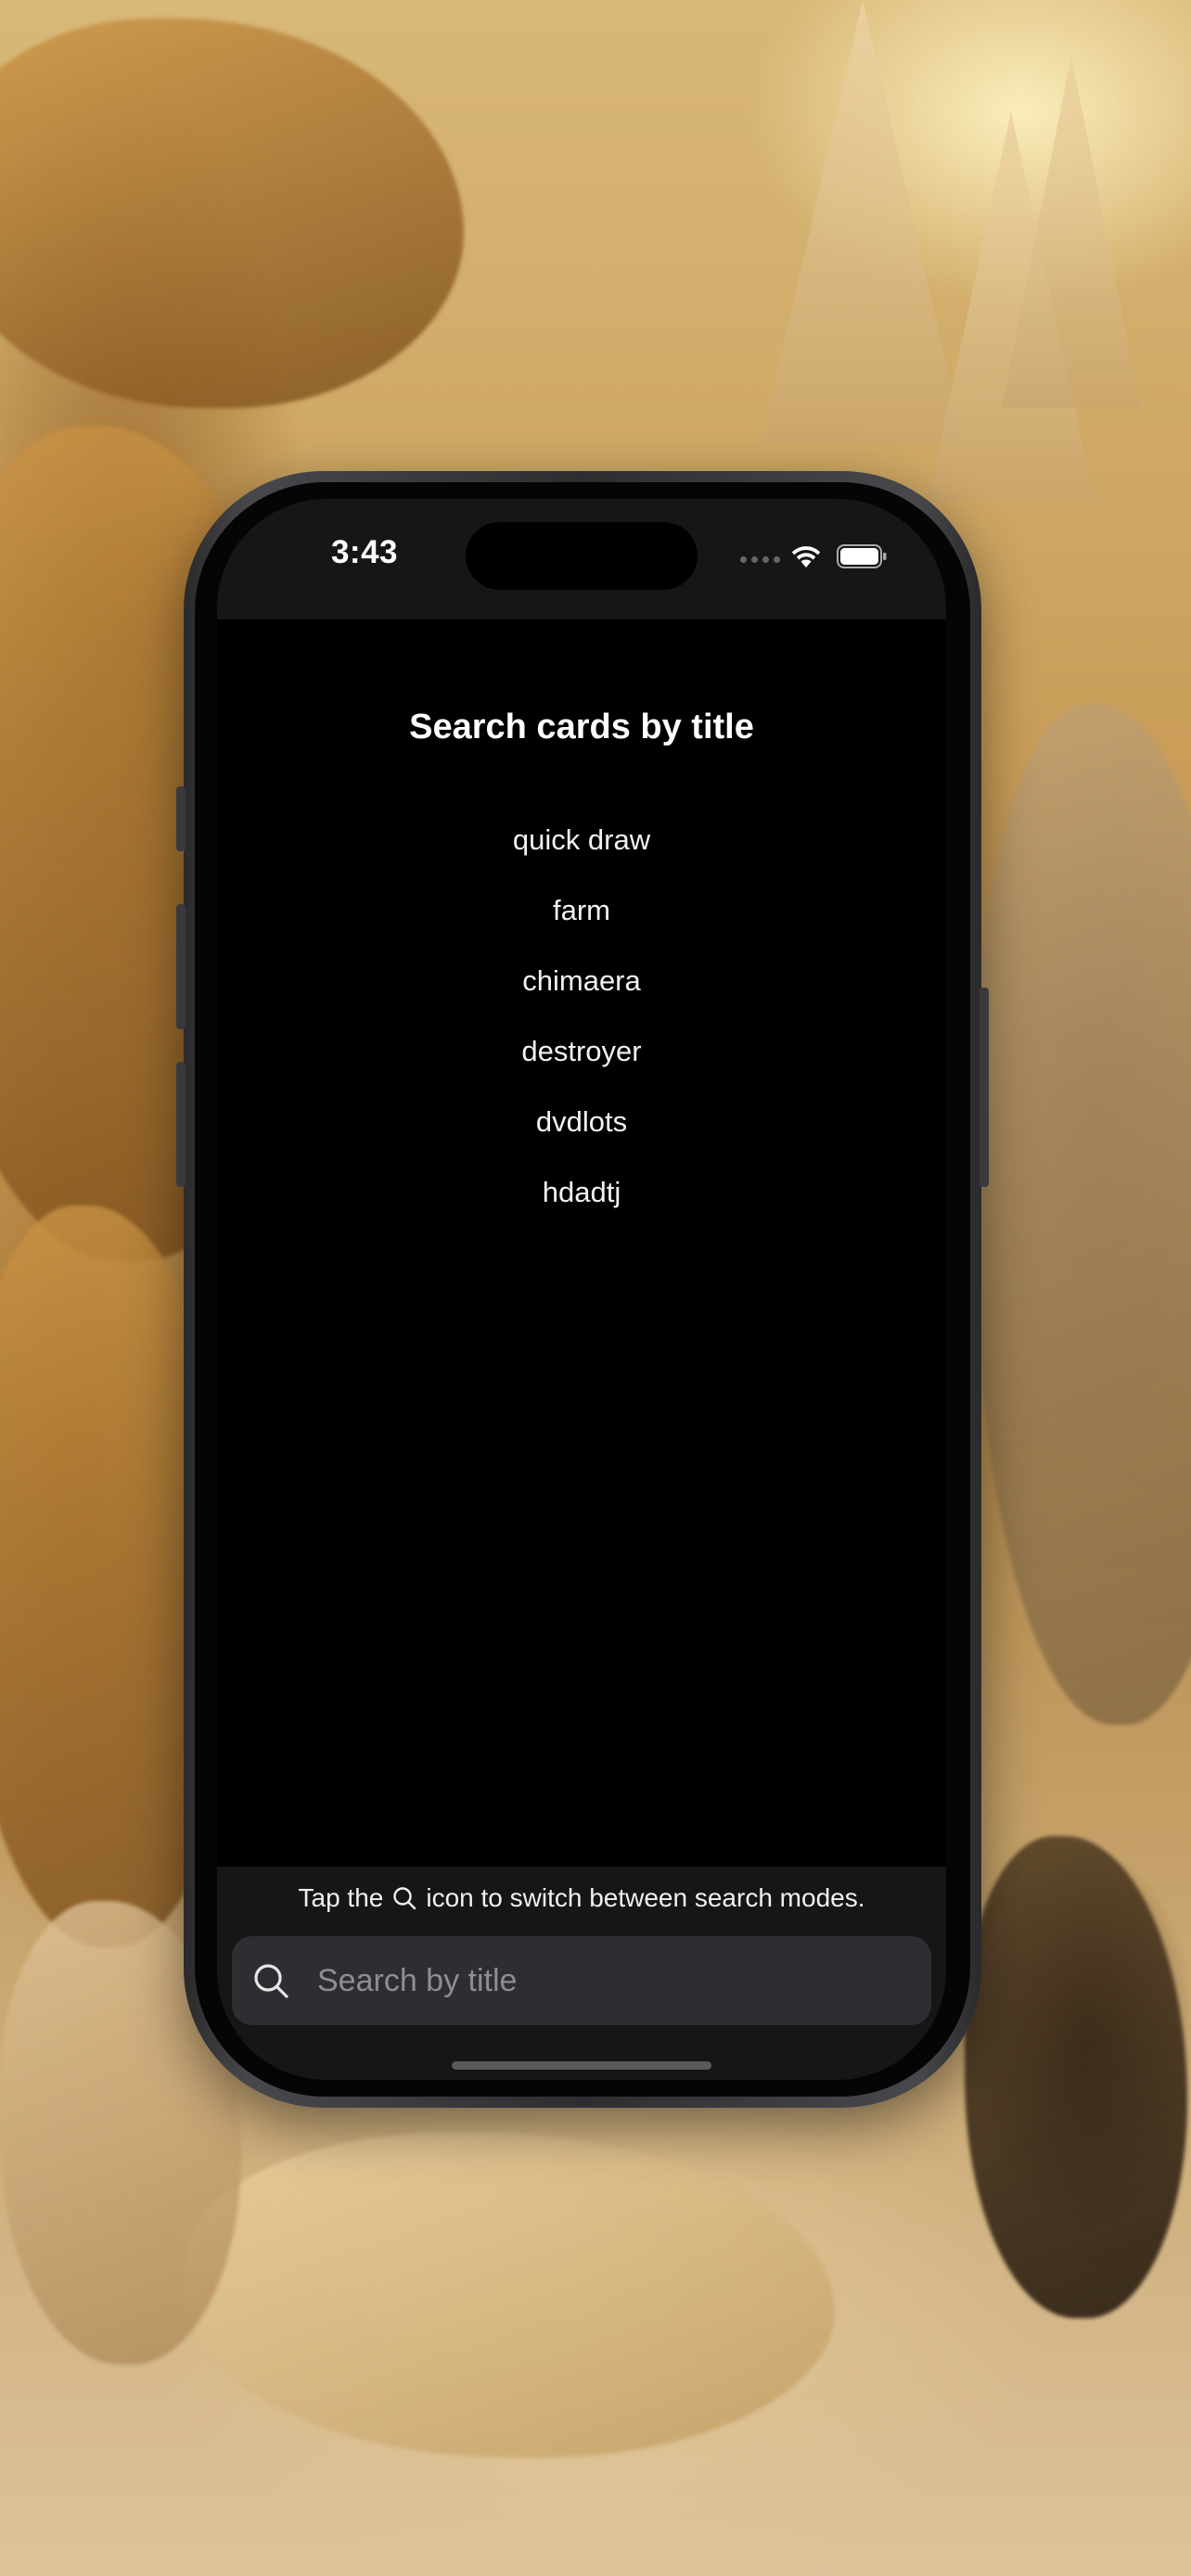 Image resolution: width=1191 pixels, height=2576 pixels. Describe the element at coordinates (862, 556) in the screenshot. I see `battery-icon` at that location.